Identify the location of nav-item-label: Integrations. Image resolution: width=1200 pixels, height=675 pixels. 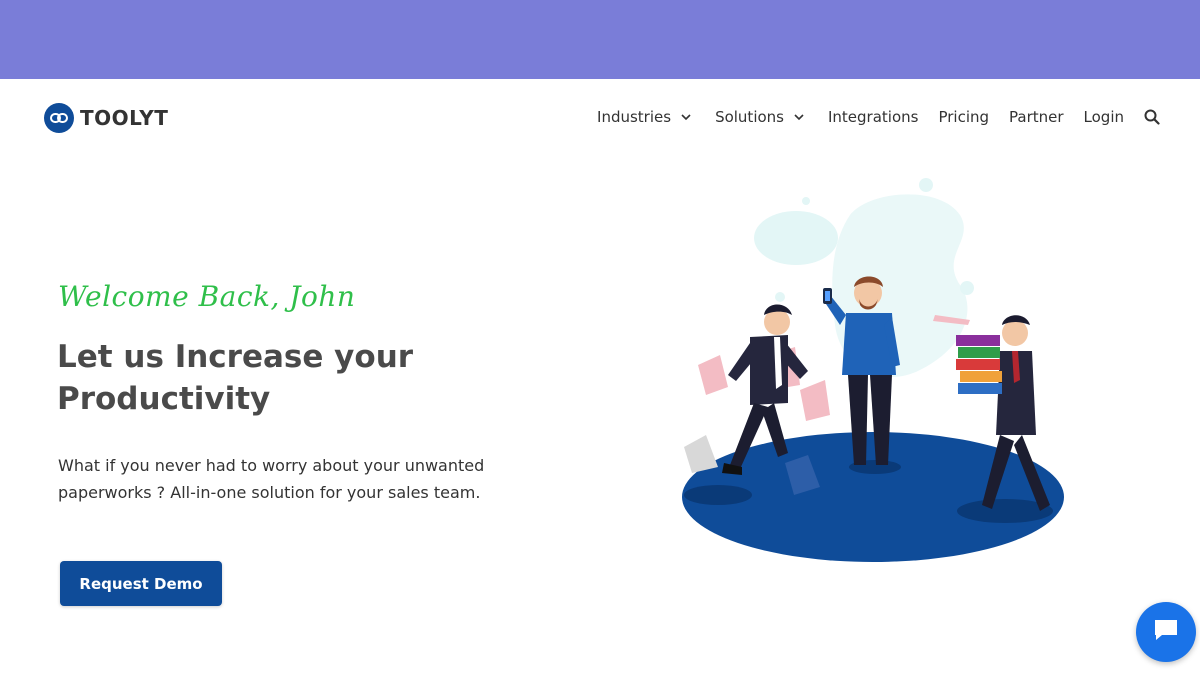
(873, 117).